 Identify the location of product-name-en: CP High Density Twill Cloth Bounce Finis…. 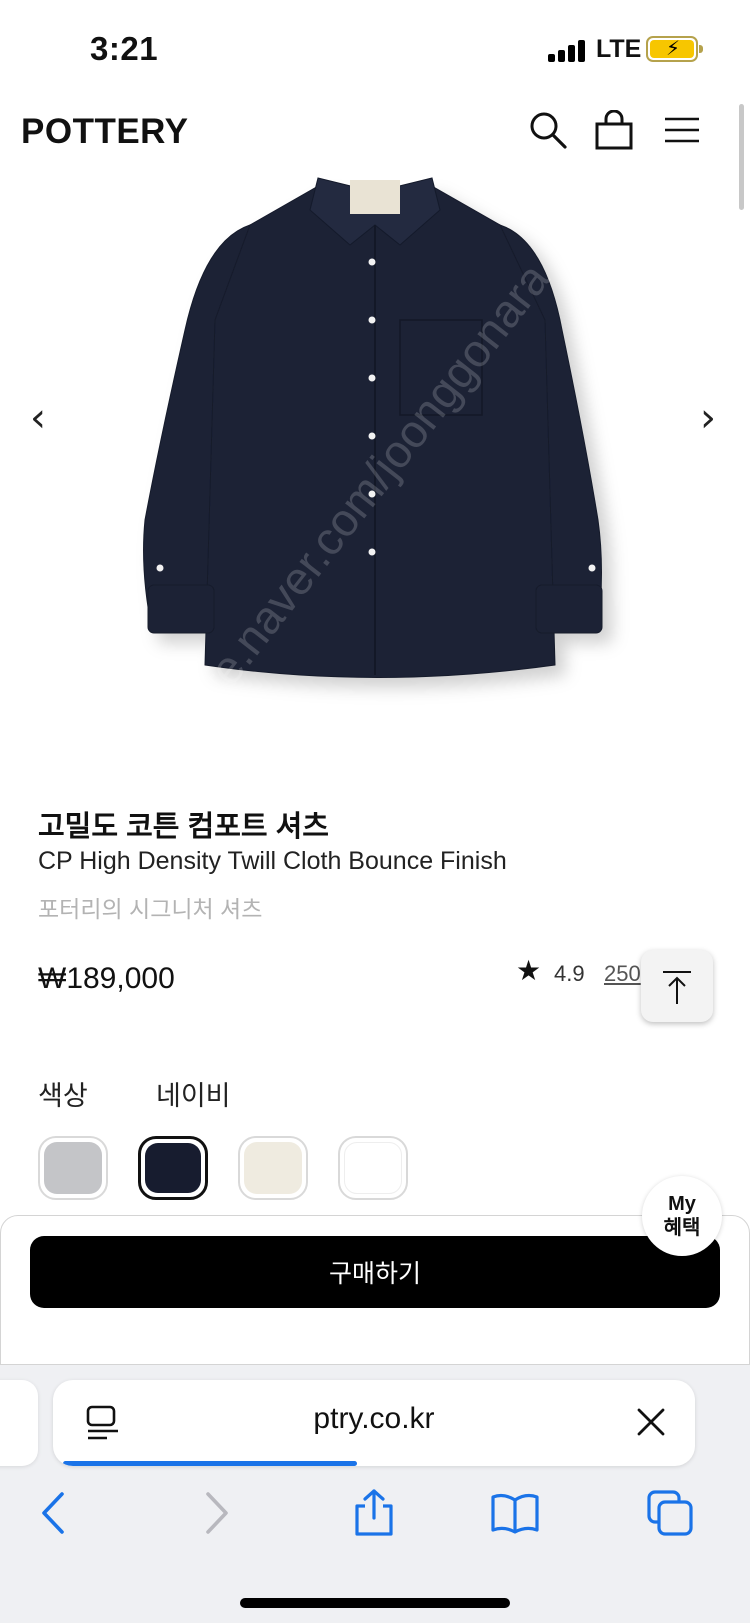
(272, 861).